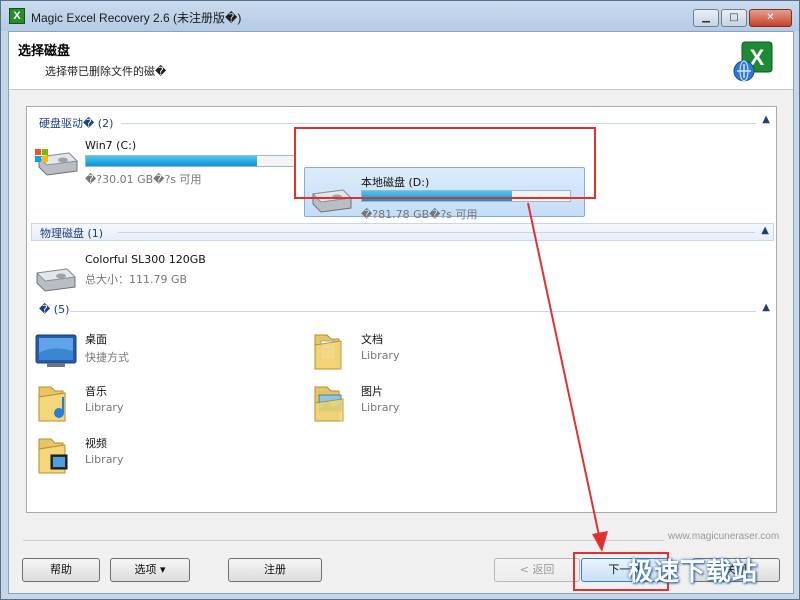 This screenshot has width=800, height=600. I want to click on windows-drive-icon, so click(57, 162).